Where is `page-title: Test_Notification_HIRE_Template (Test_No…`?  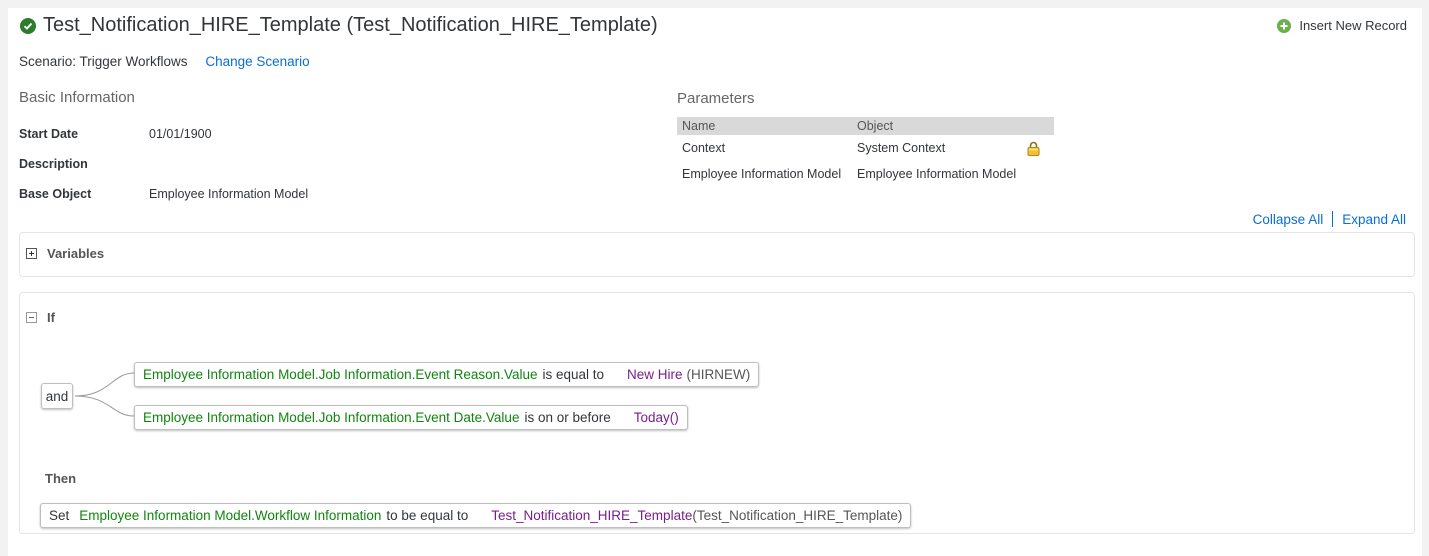 page-title: Test_Notification_HIRE_Template (Test_No… is located at coordinates (350, 25).